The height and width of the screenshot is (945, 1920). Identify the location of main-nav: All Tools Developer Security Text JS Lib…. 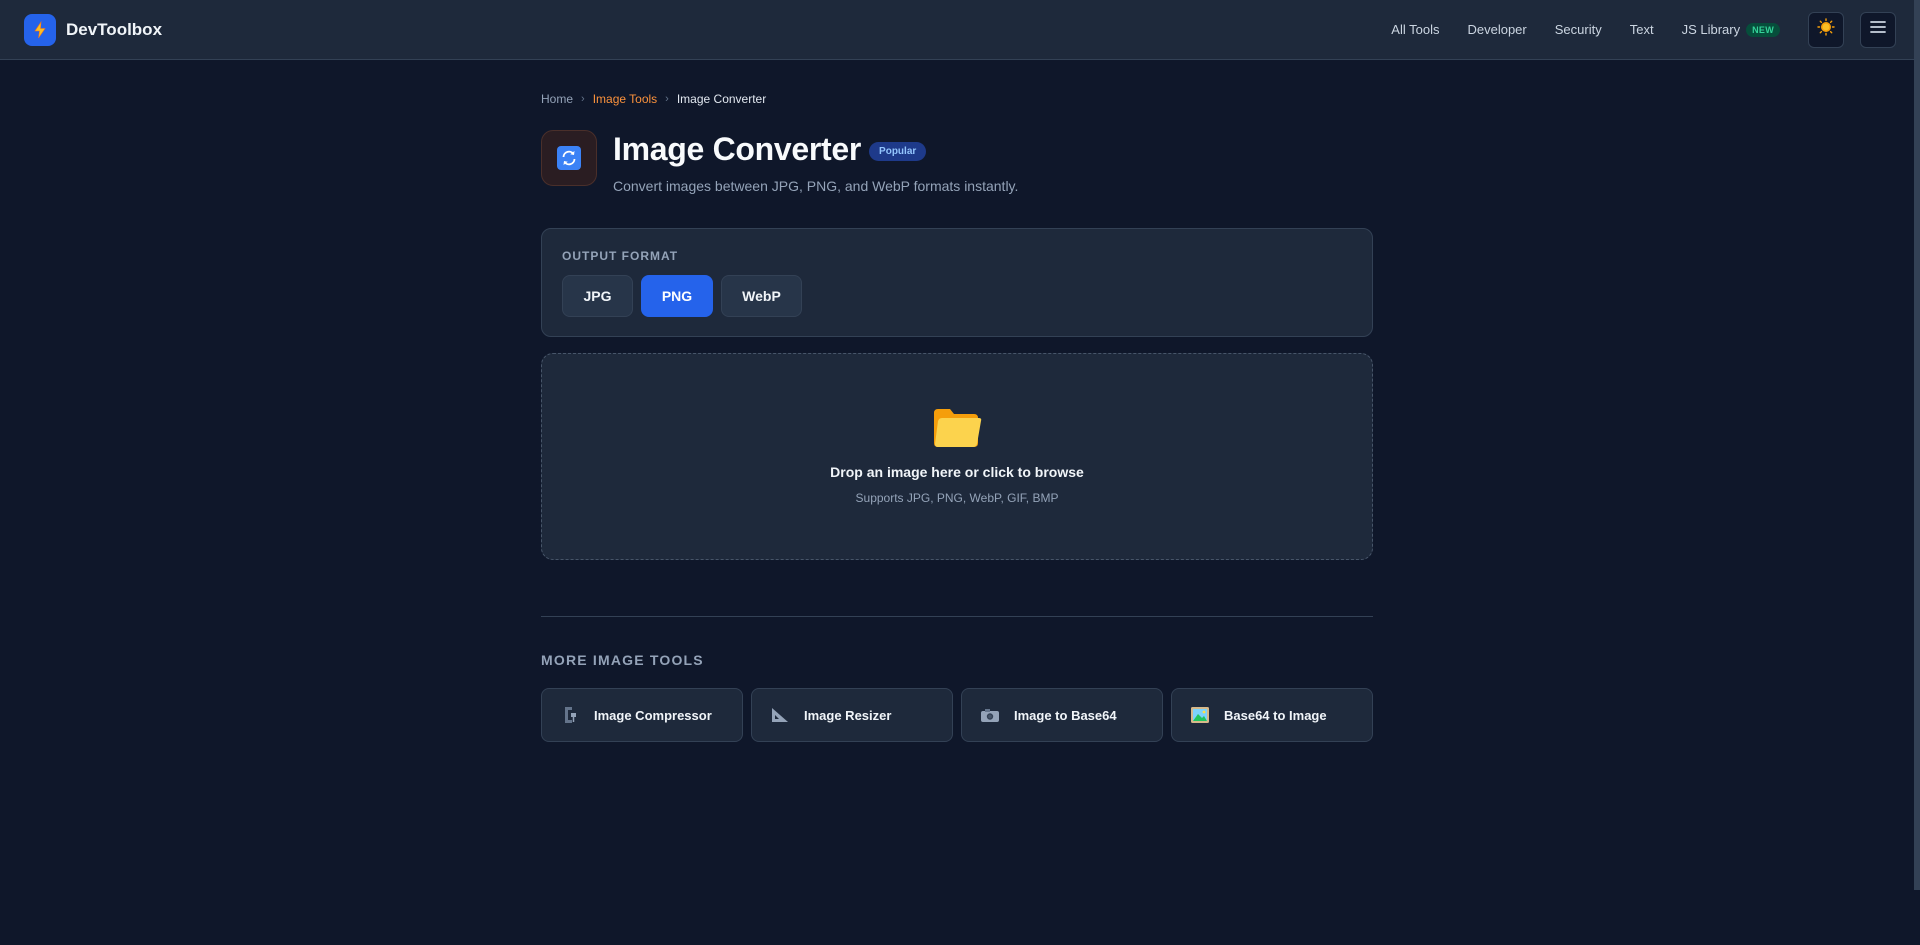
(1643, 29).